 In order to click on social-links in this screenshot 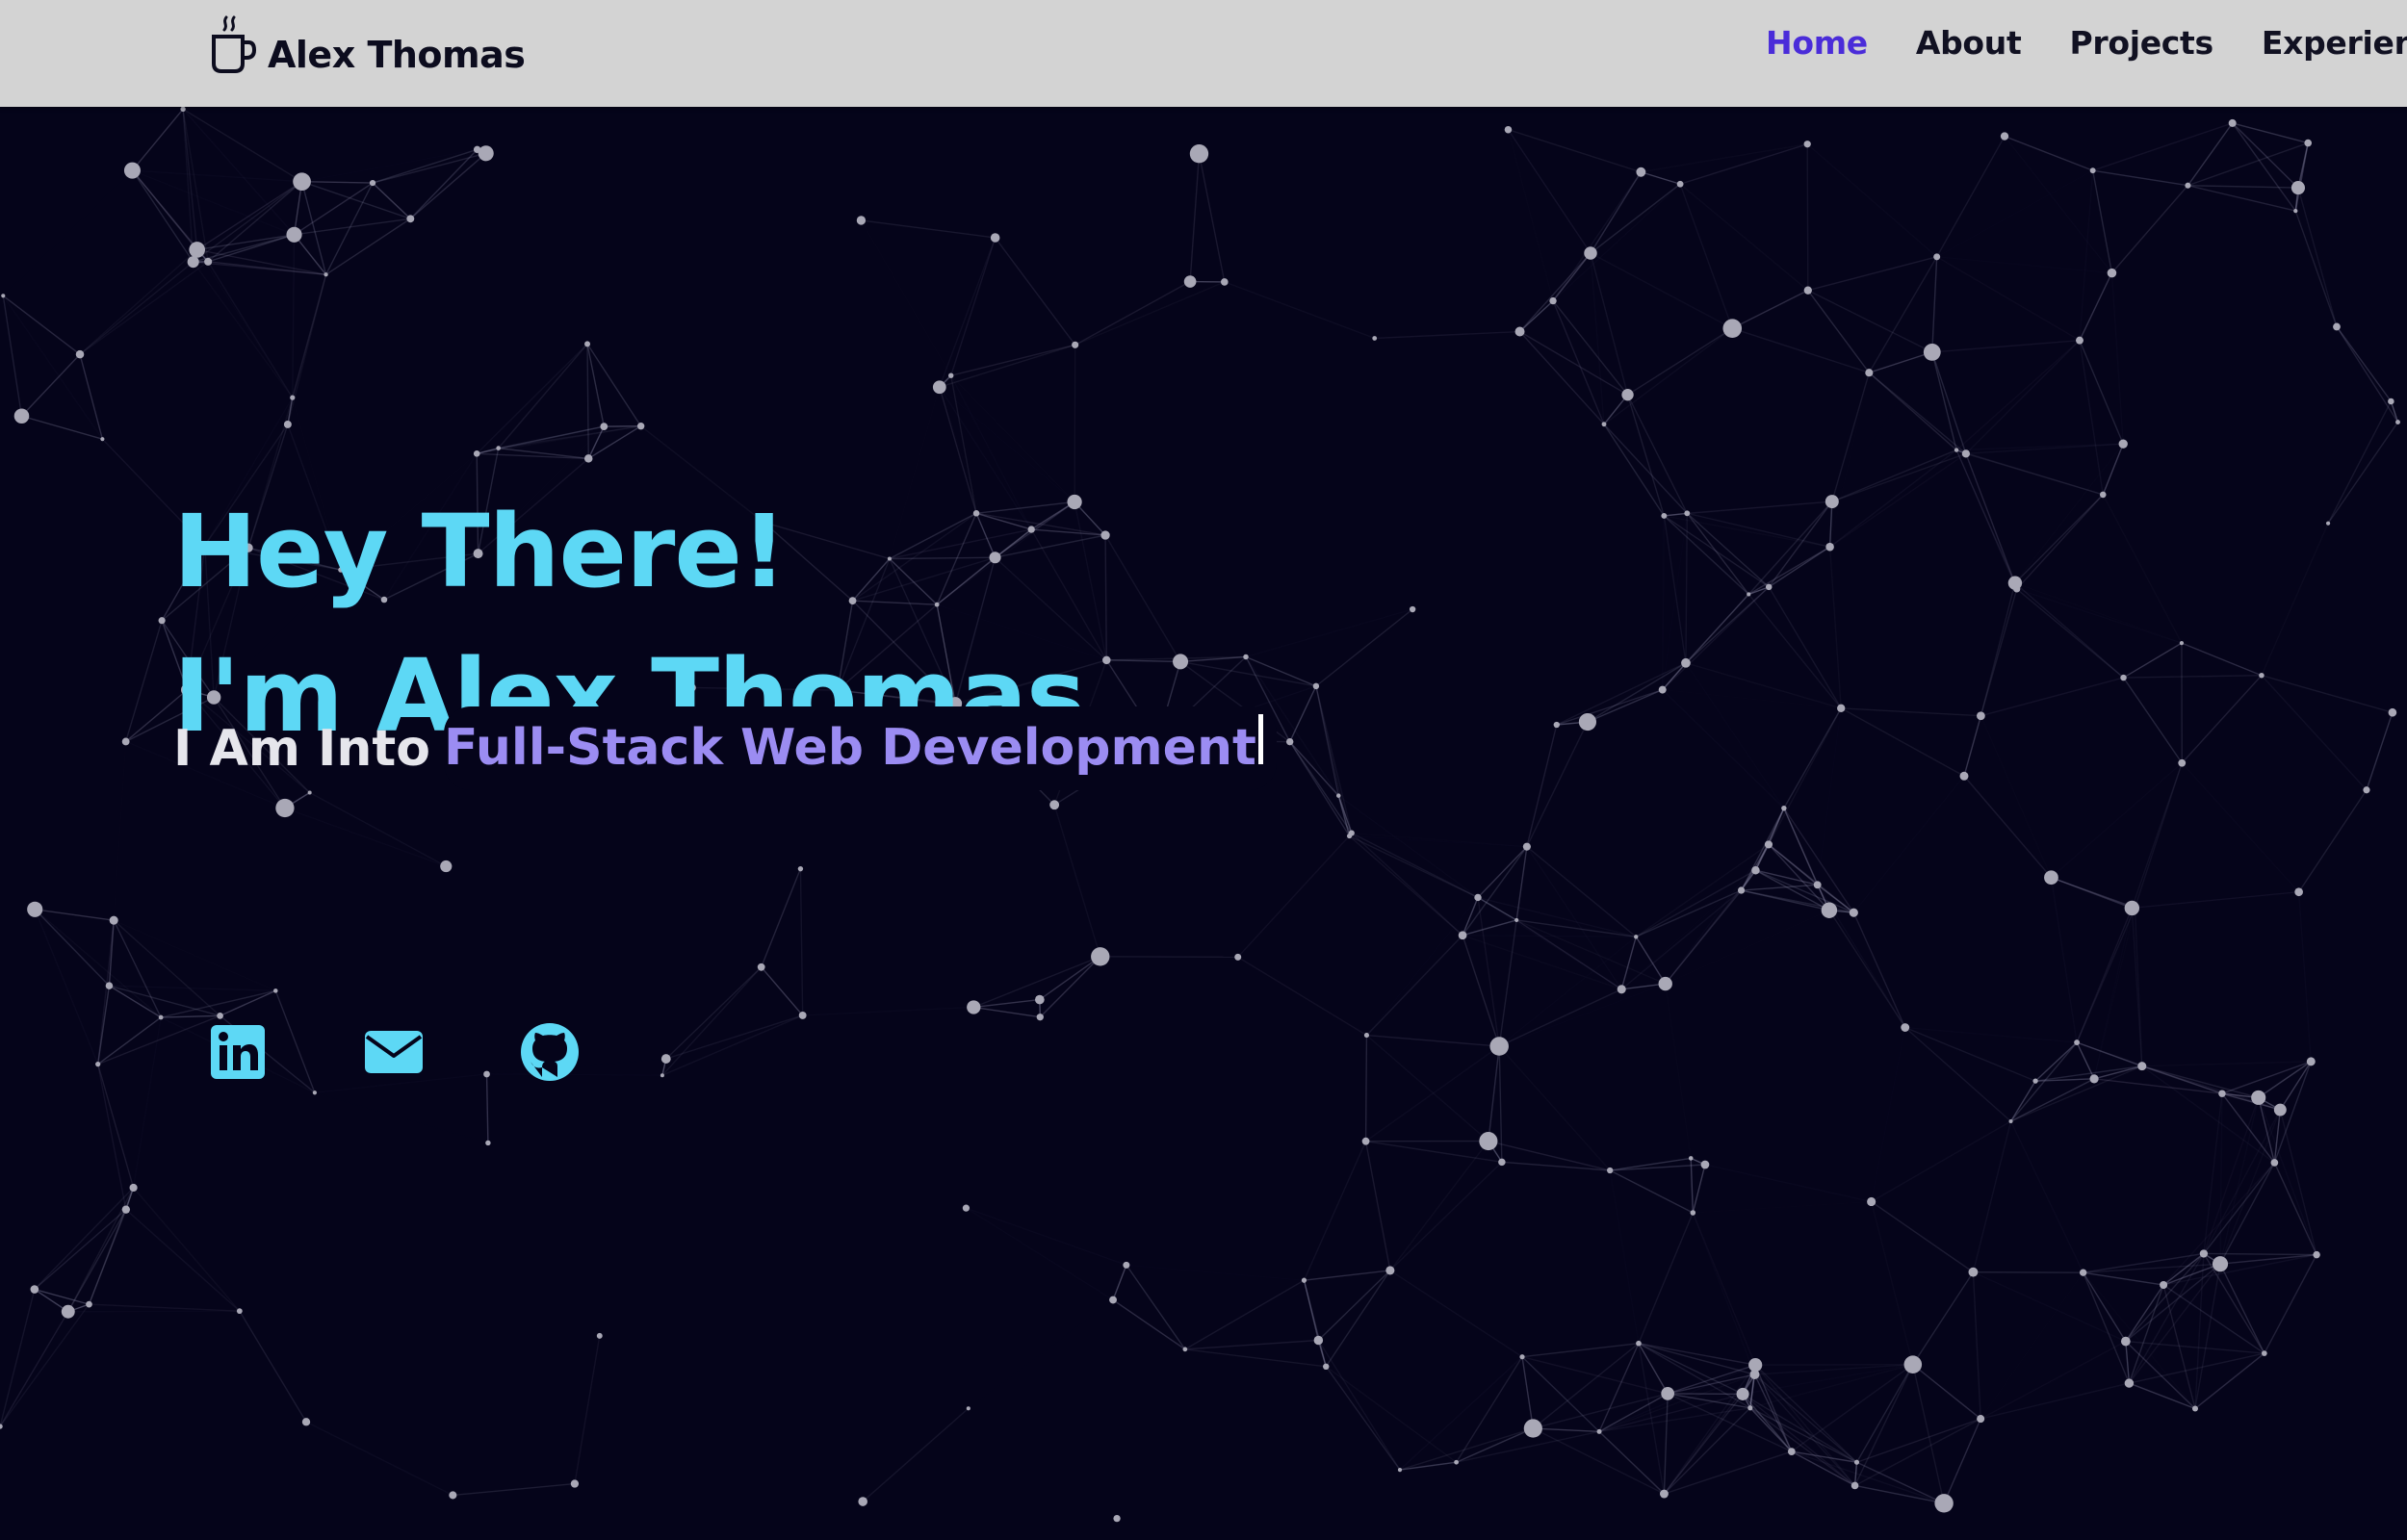, I will do `click(394, 1052)`.